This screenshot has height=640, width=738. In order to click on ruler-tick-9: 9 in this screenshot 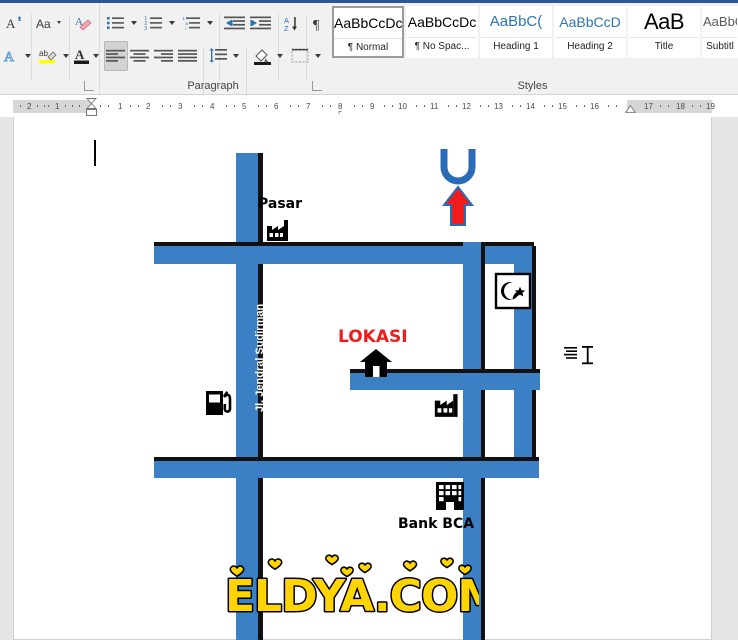, I will do `click(372, 106)`.